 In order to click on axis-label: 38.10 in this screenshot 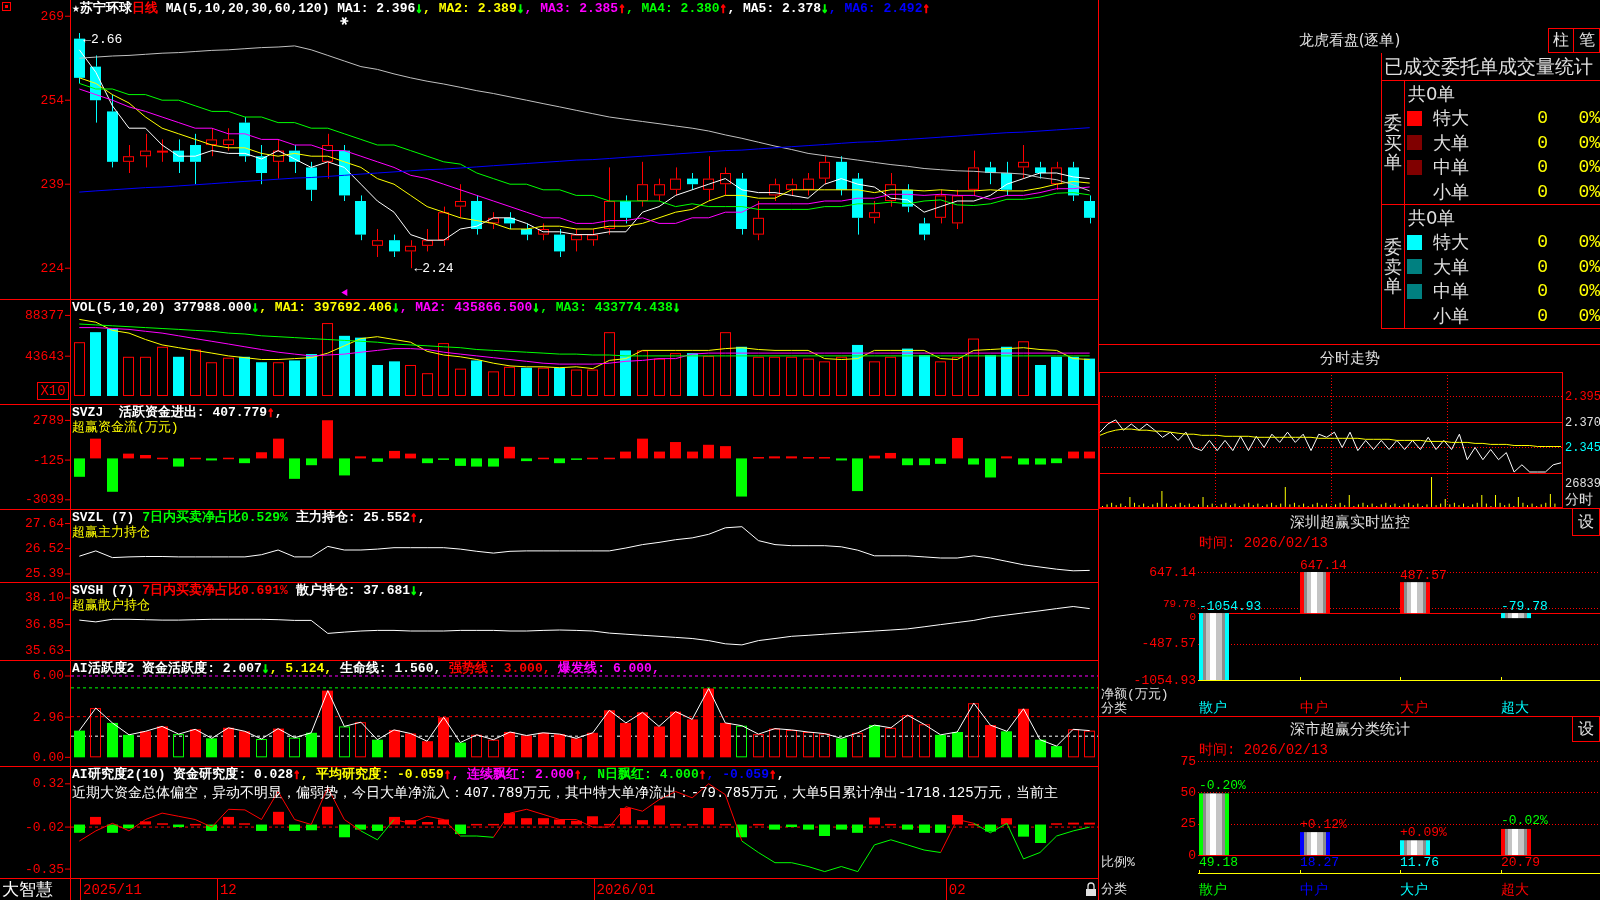, I will do `click(44, 598)`.